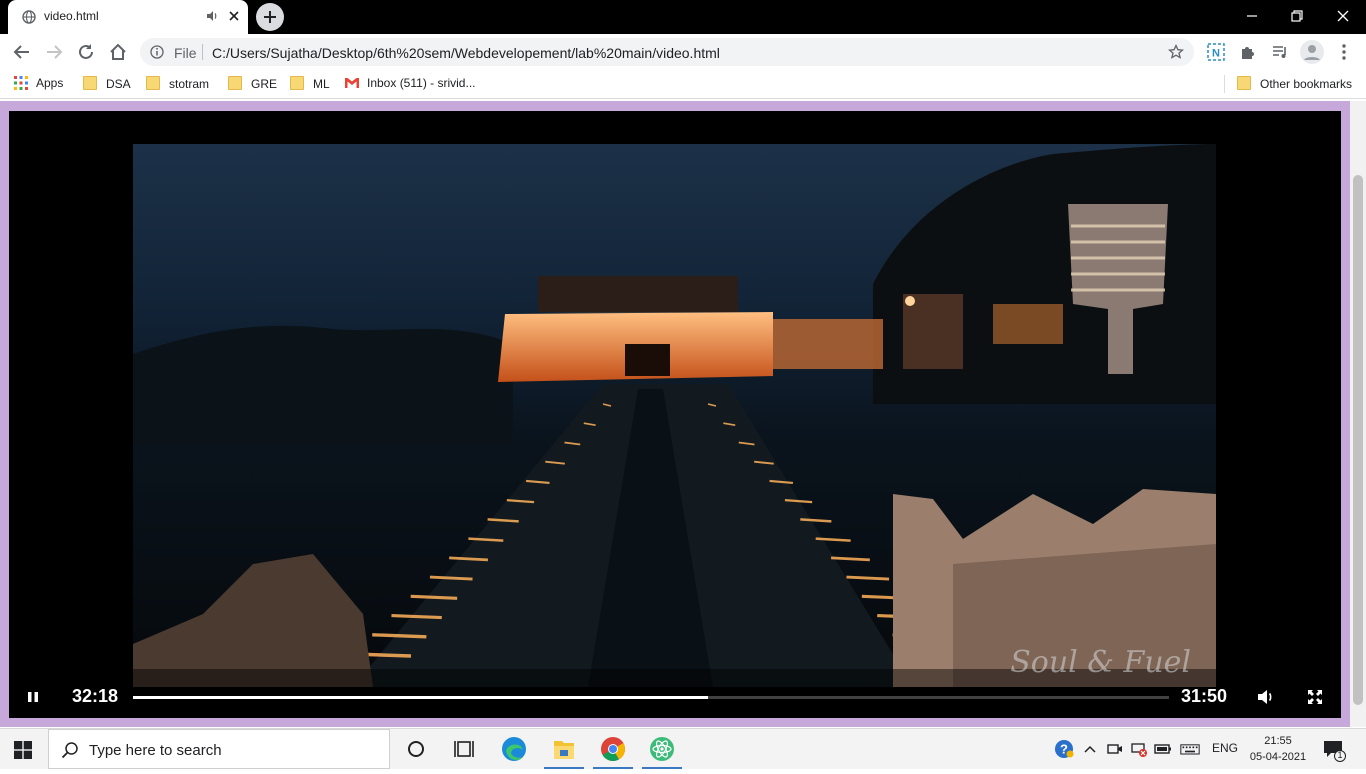 Image resolution: width=1366 pixels, height=774 pixels. I want to click on edge-icon, so click(514, 749).